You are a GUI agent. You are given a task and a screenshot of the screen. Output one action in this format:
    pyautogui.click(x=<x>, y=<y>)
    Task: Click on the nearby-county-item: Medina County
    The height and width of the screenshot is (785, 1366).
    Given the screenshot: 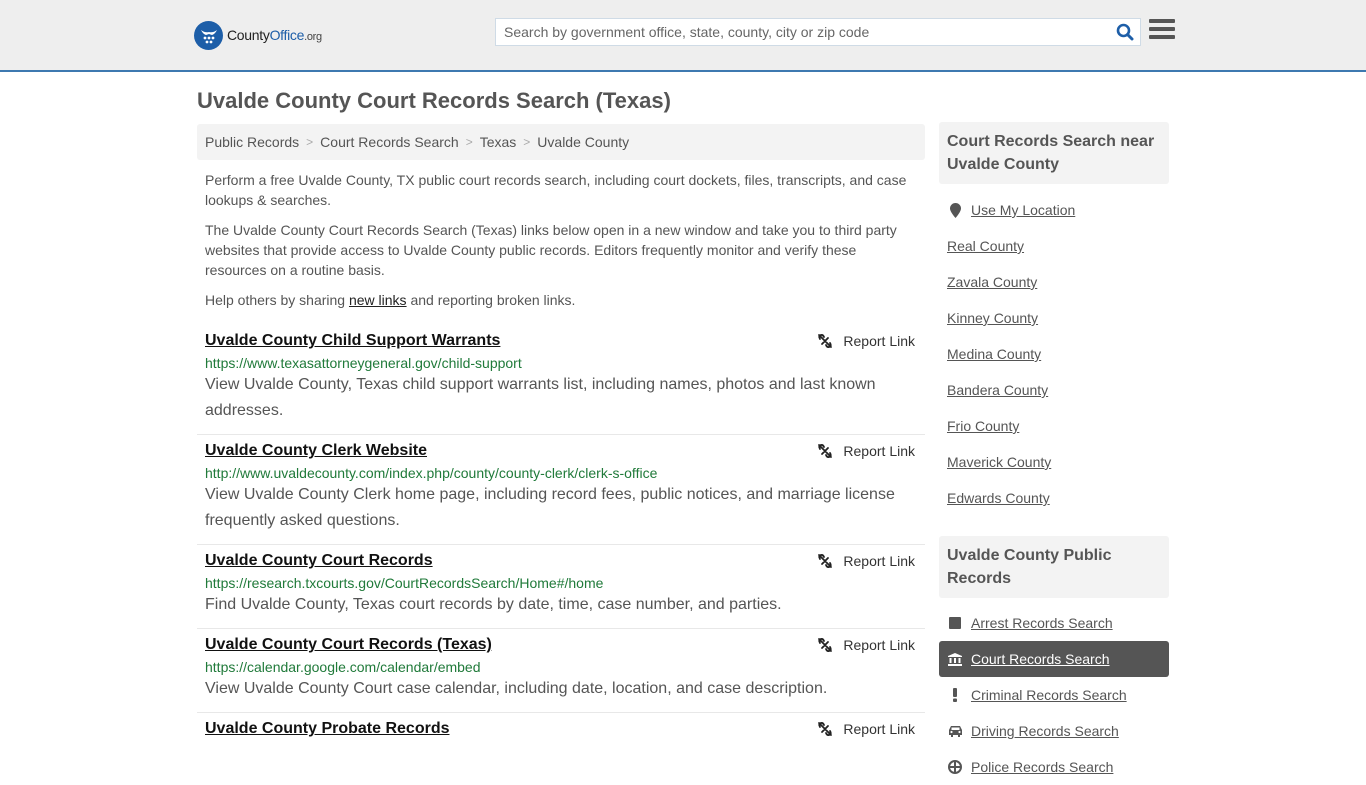 What is the action you would take?
    pyautogui.click(x=1054, y=354)
    